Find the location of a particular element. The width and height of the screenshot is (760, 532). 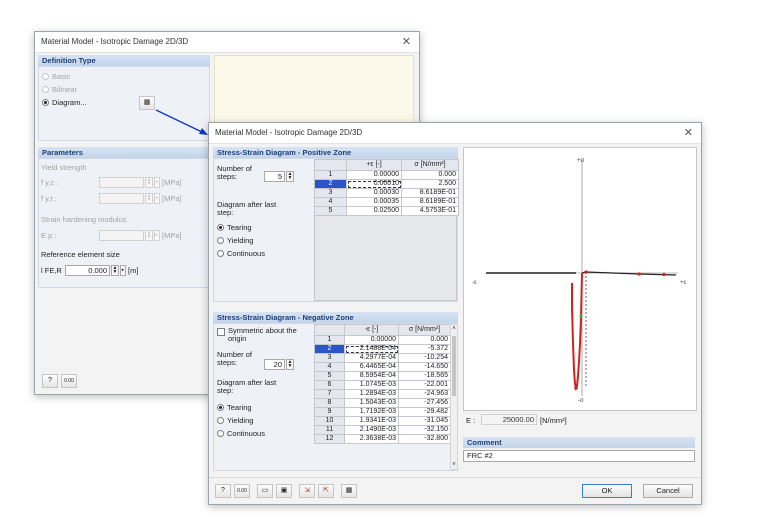

table-row: 2 0.00010 2.500 is located at coordinates (386, 184).